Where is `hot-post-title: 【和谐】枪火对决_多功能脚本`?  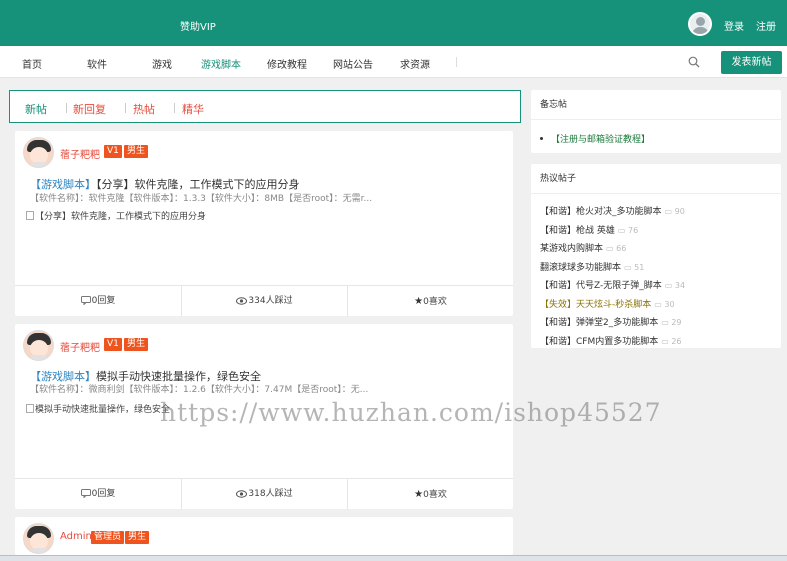
hot-post-title: 【和谐】枪火对决_多功能脚本 is located at coordinates (601, 212).